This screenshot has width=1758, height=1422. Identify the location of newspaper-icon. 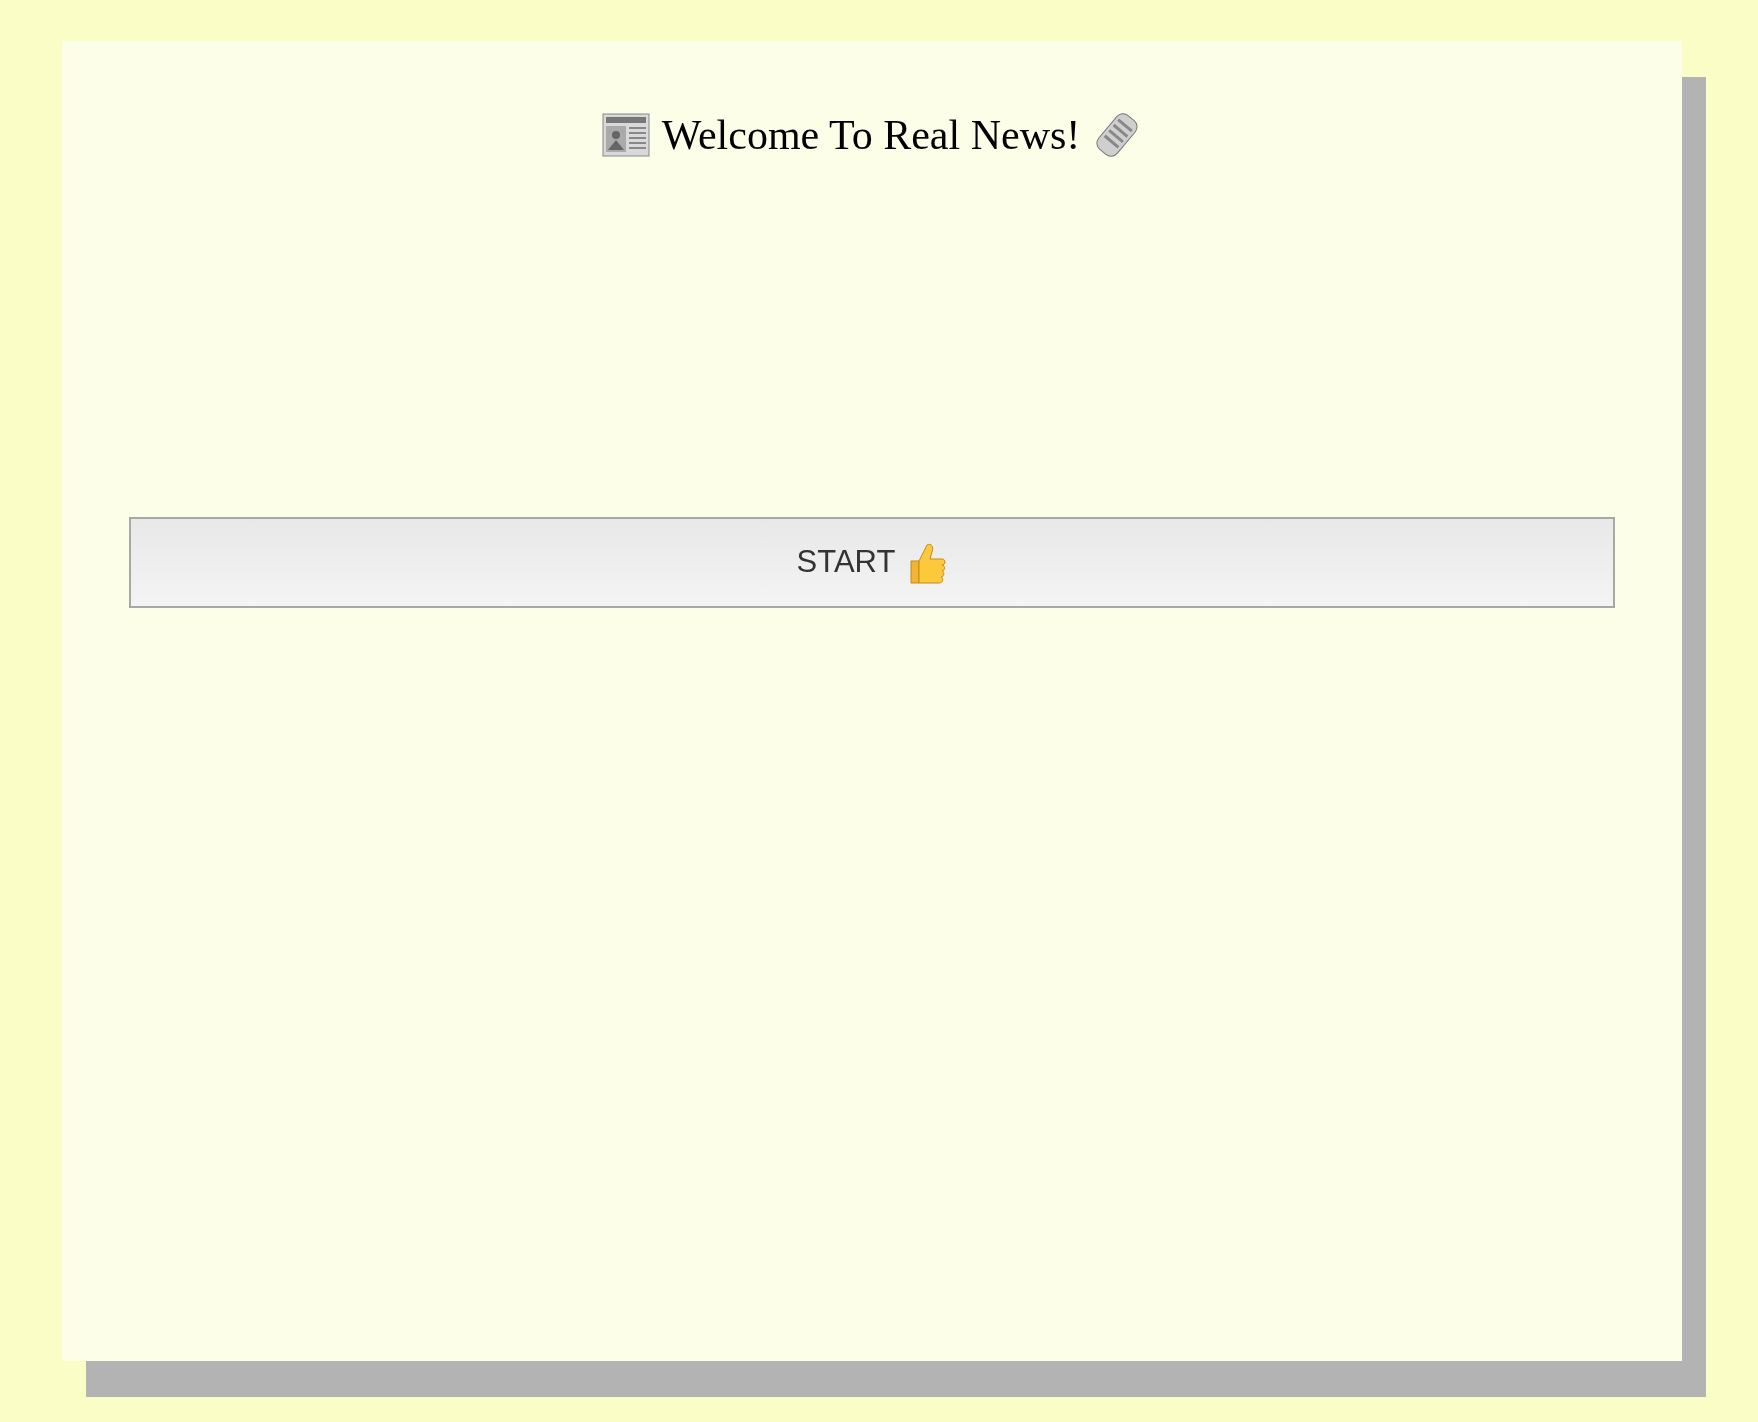
(625, 135).